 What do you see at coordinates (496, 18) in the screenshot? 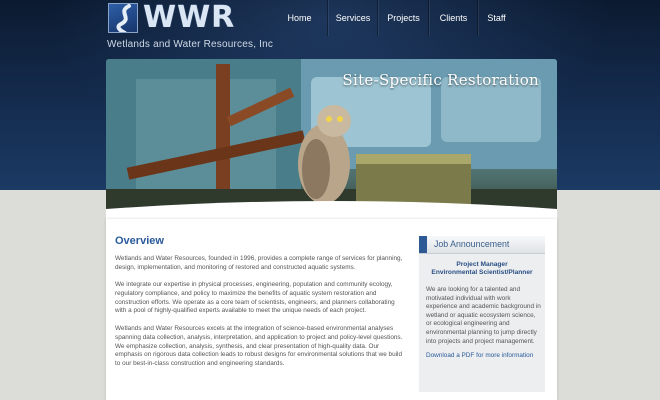
I see `nav-item-staff: Staff` at bounding box center [496, 18].